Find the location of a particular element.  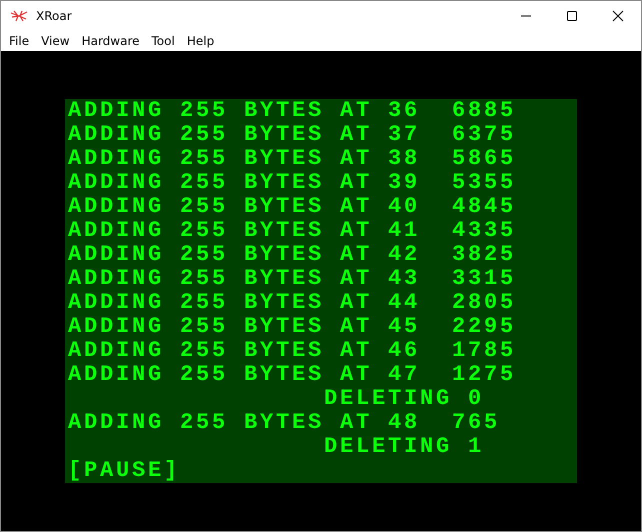

screen-text-line: ADDING 255 BYTES AT 40 4845 is located at coordinates (291, 207).